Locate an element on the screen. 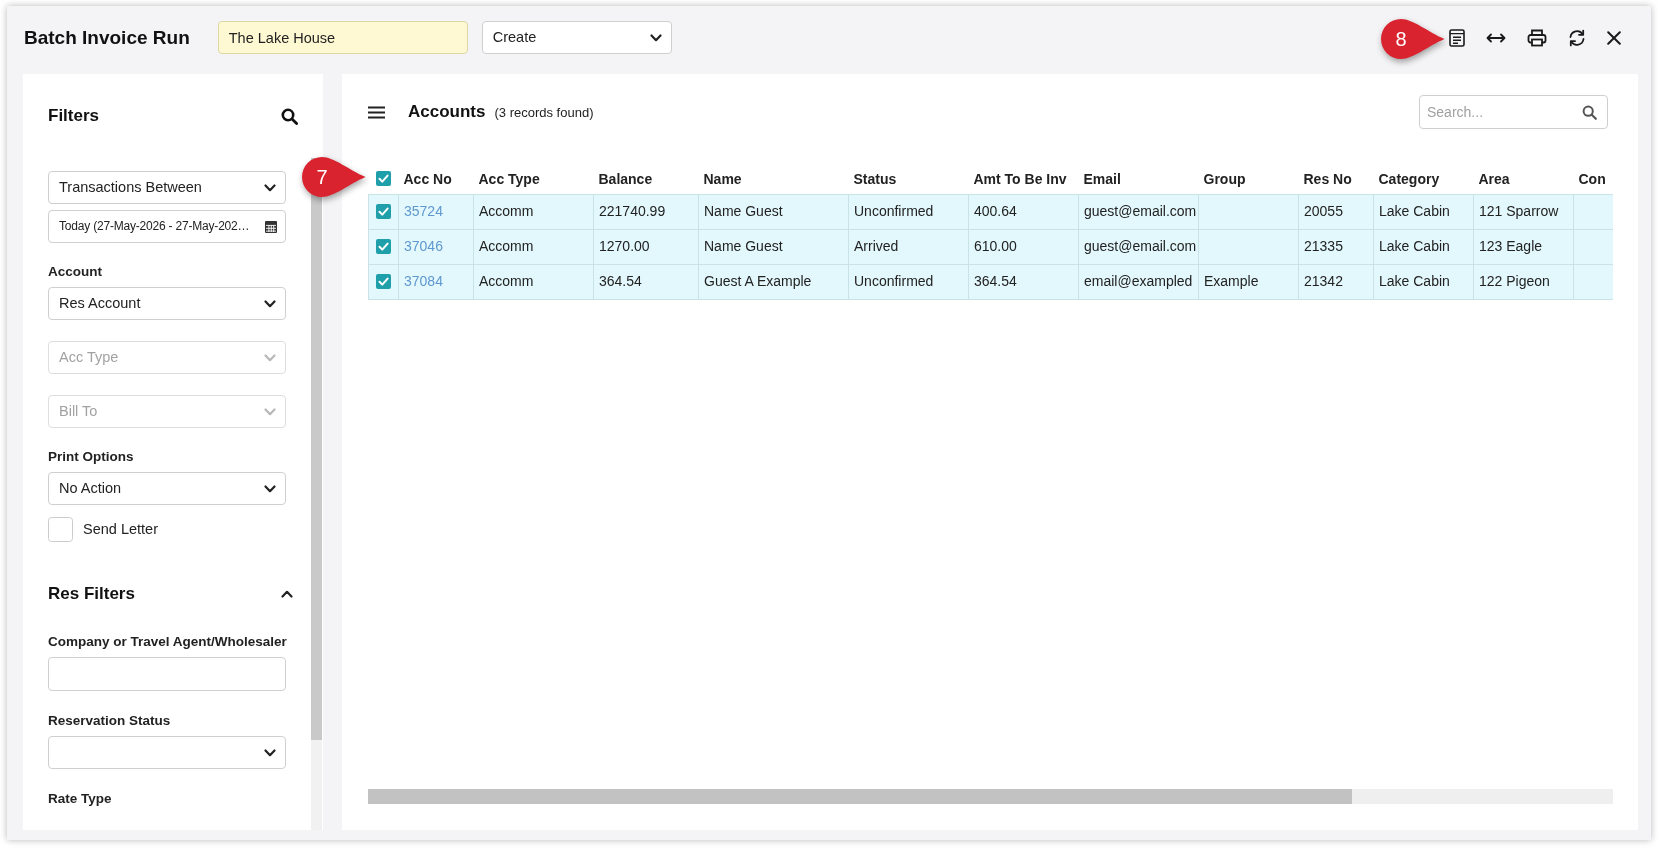 This screenshot has height=849, width=1659. table-cell: Example is located at coordinates (1248, 281).